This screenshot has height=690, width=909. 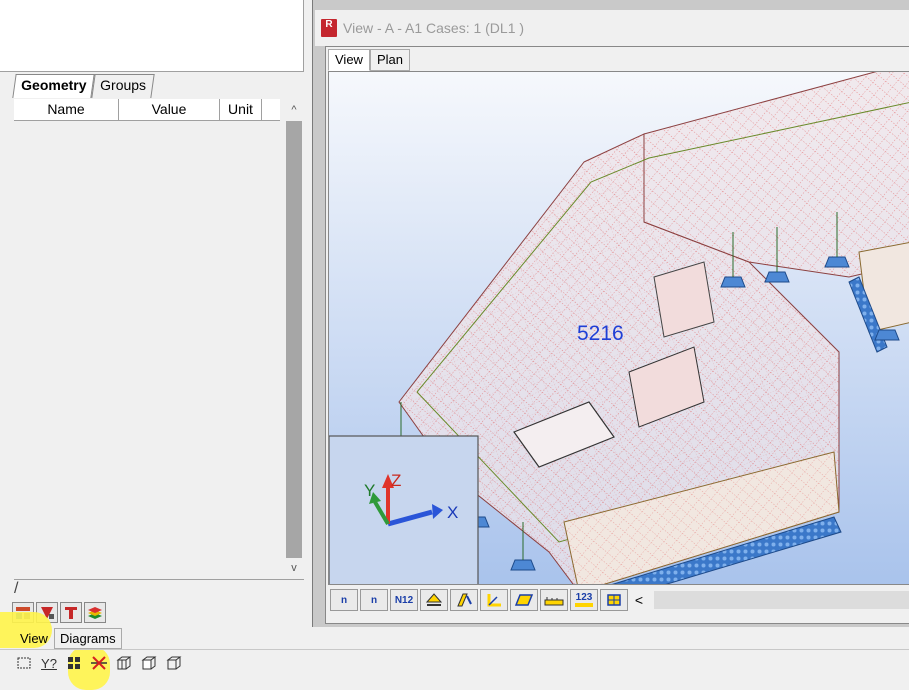 What do you see at coordinates (34, 638) in the screenshot?
I see `tab-view: View` at bounding box center [34, 638].